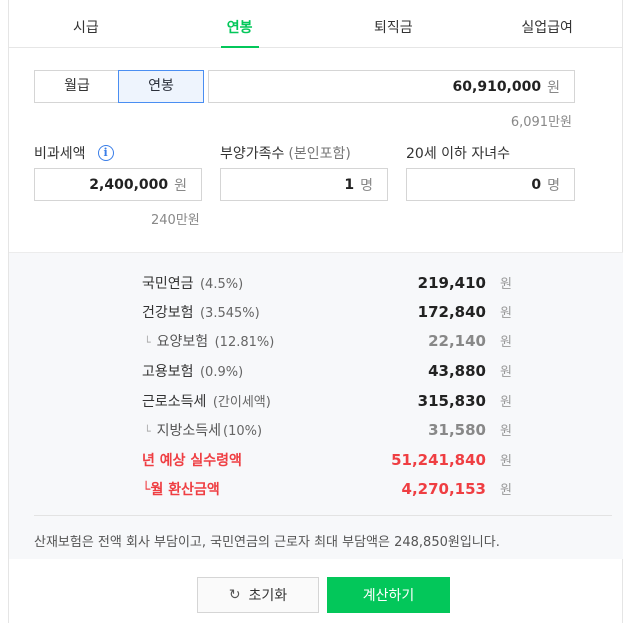 Image resolution: width=623 pixels, height=623 pixels. Describe the element at coordinates (182, 341) in the screenshot. I see `care-insurance-label: 요양보험` at that location.